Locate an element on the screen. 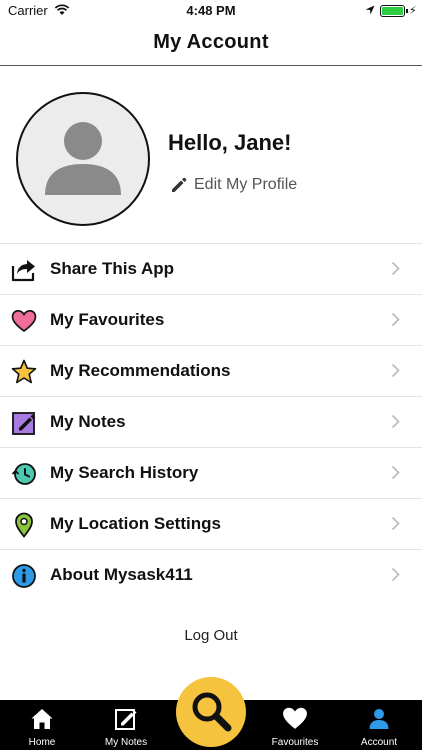 Image resolution: width=422 pixels, height=750 pixels. battery-icon is located at coordinates (392, 11).